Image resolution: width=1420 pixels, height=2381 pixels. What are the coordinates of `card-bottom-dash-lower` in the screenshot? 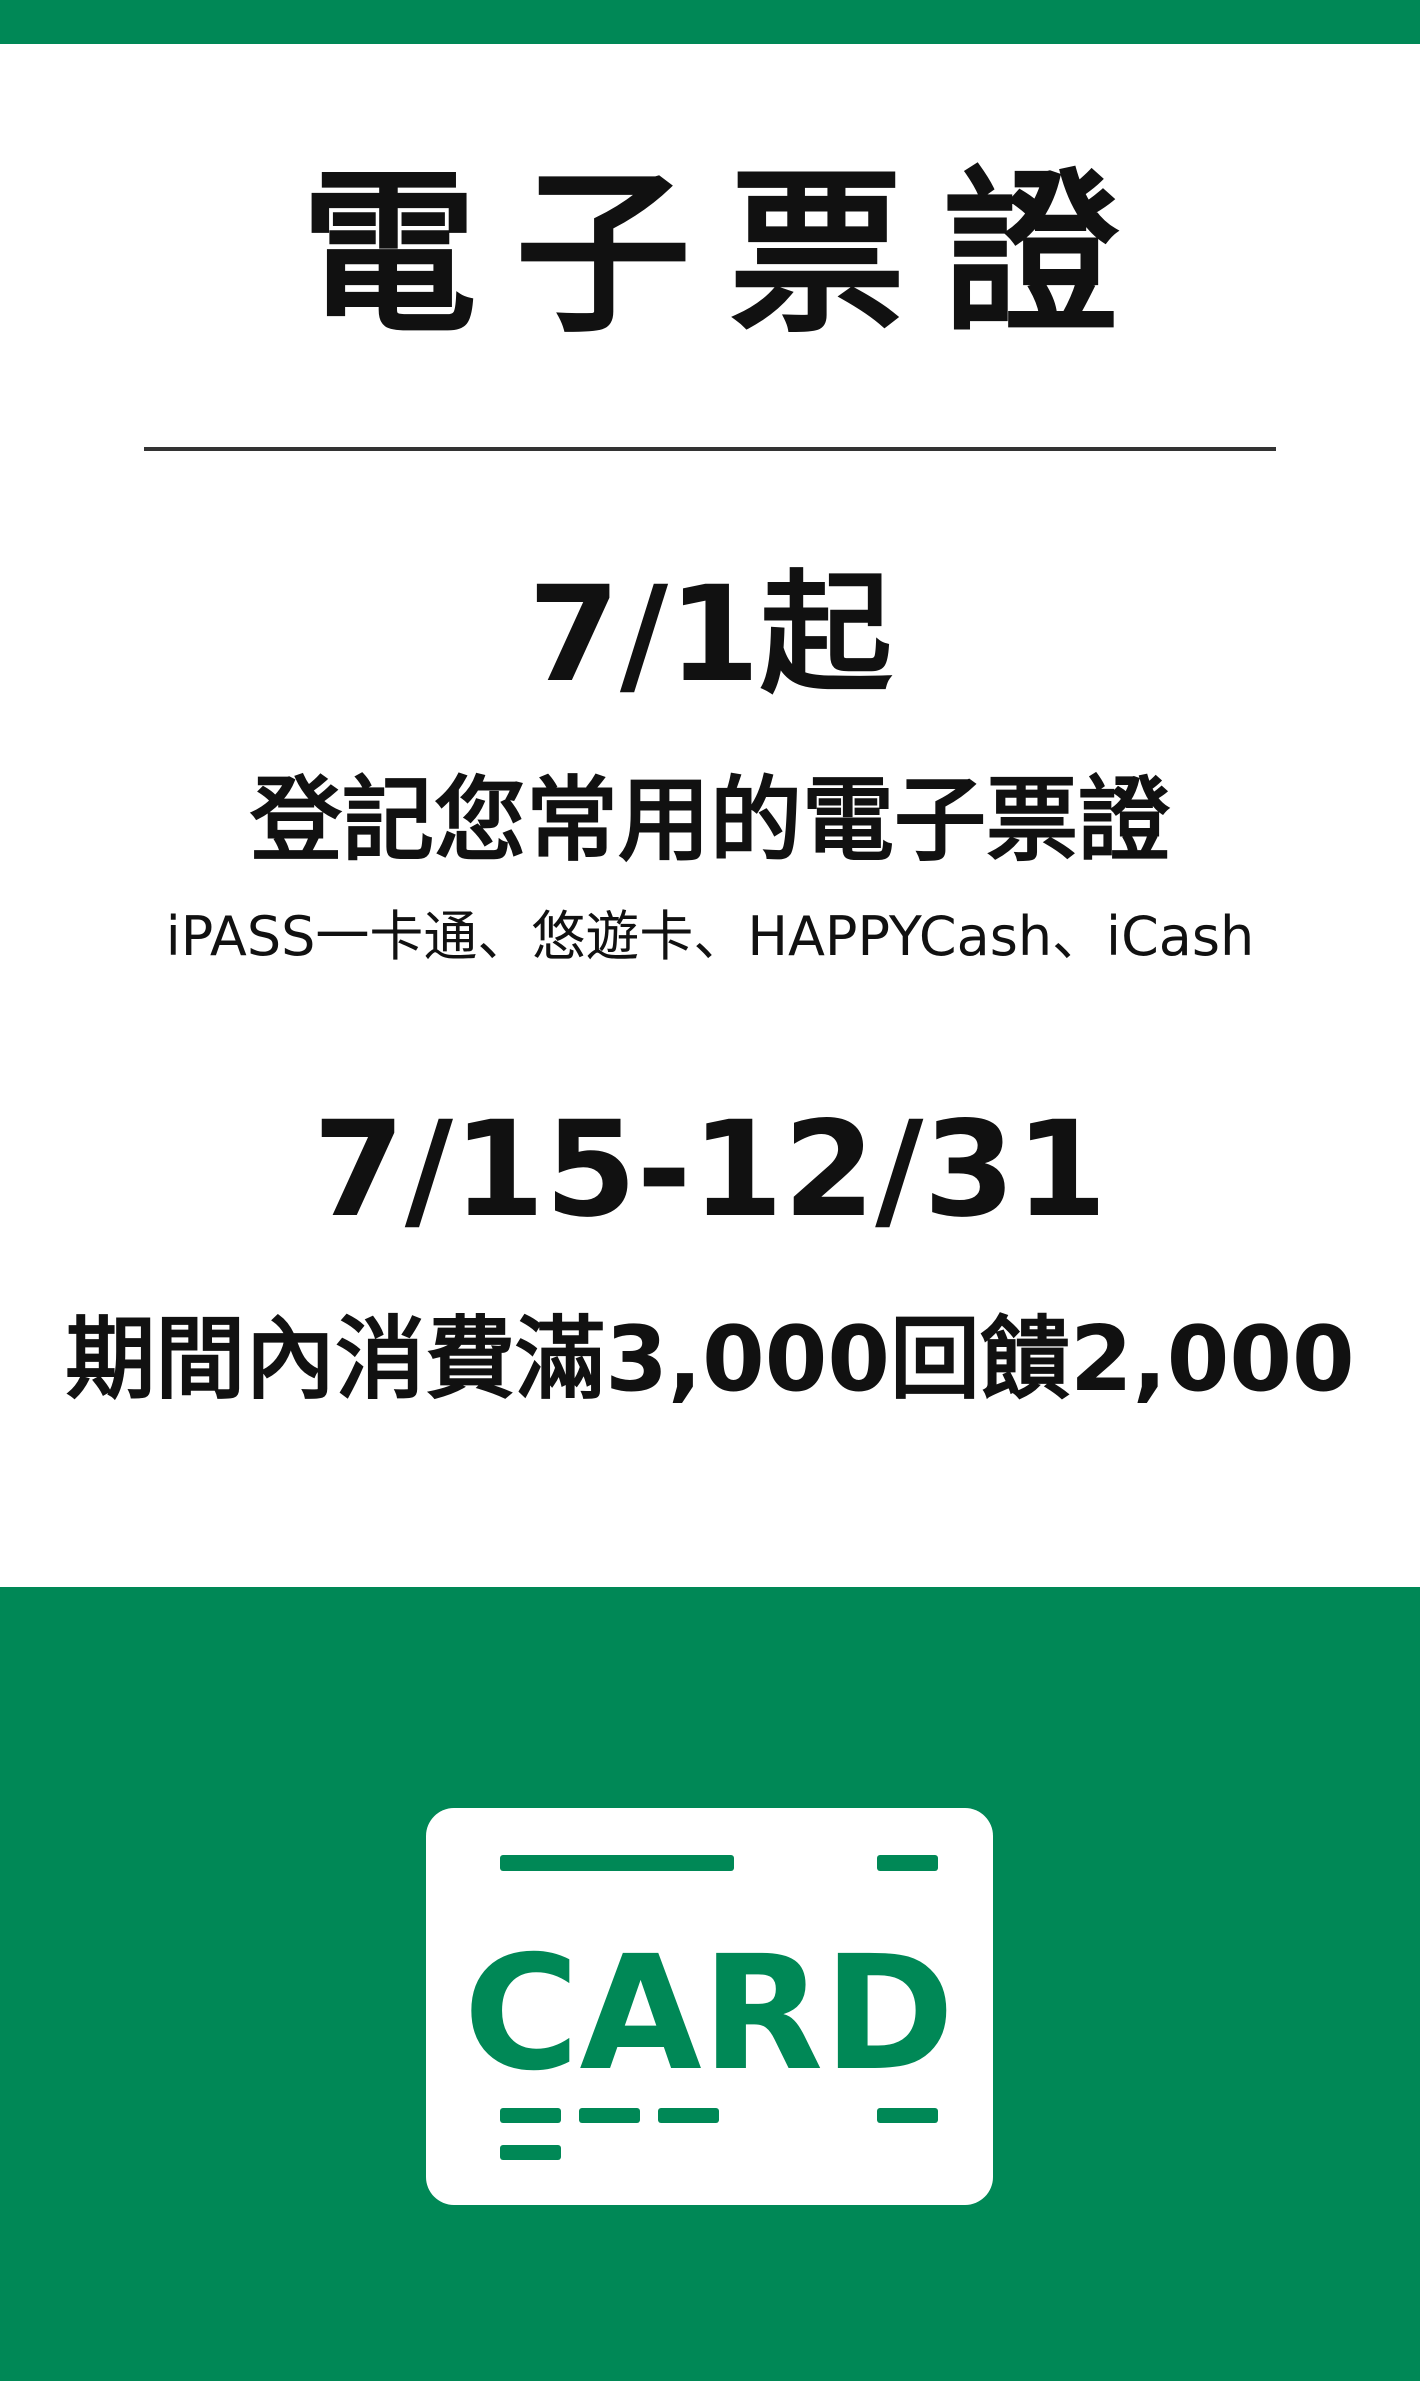 It's located at (530, 2152).